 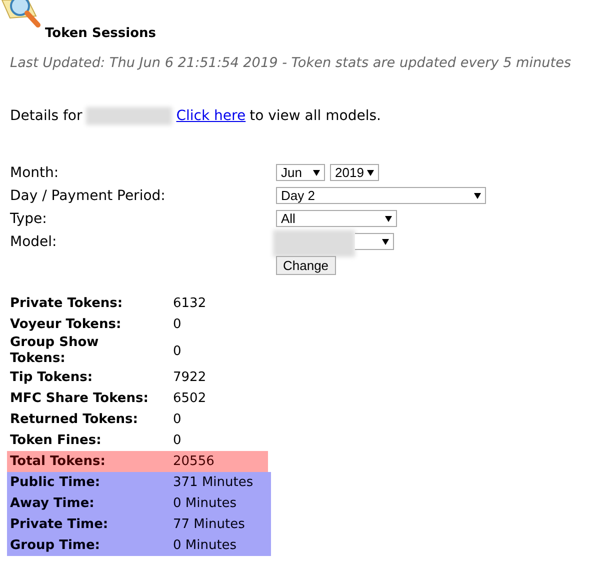 I want to click on dropdown: All, so click(x=336, y=218).